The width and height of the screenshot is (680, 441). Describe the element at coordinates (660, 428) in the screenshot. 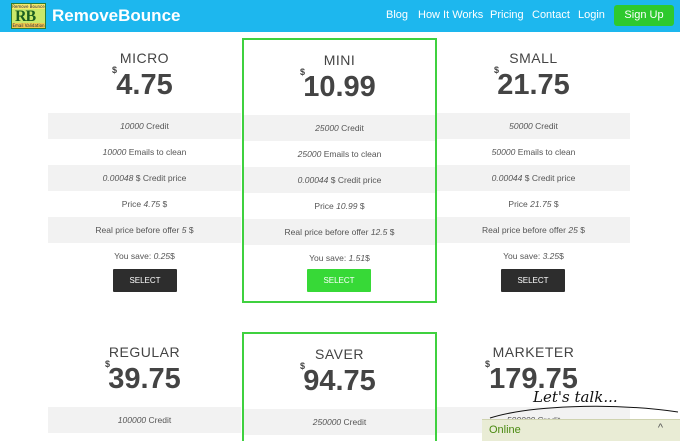

I see `chevron-up-icon: ^` at that location.